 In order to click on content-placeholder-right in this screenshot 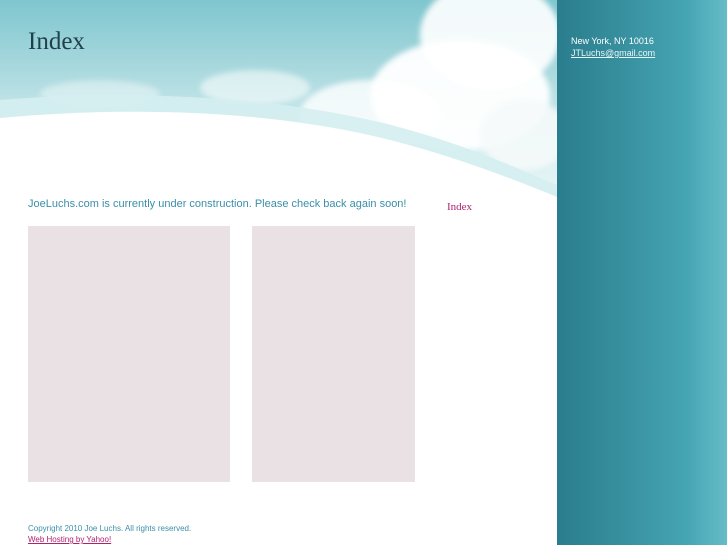, I will do `click(333, 354)`.